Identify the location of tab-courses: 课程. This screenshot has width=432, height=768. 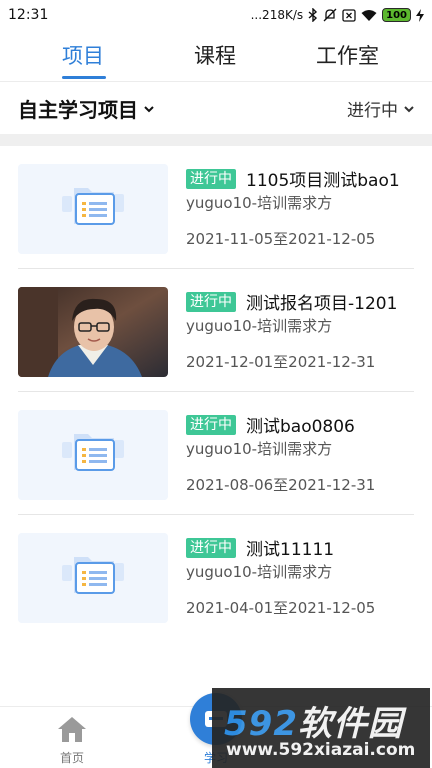
(215, 55).